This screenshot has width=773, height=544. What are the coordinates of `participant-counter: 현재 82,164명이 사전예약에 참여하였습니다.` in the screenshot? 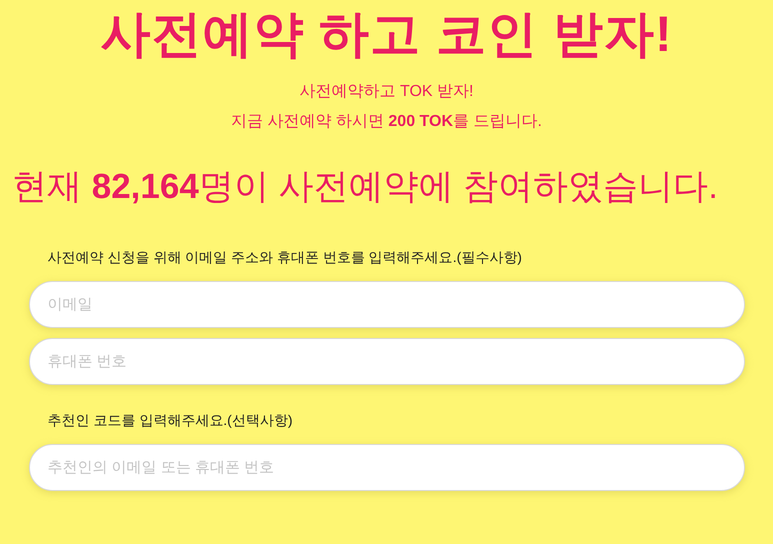 It's located at (364, 187).